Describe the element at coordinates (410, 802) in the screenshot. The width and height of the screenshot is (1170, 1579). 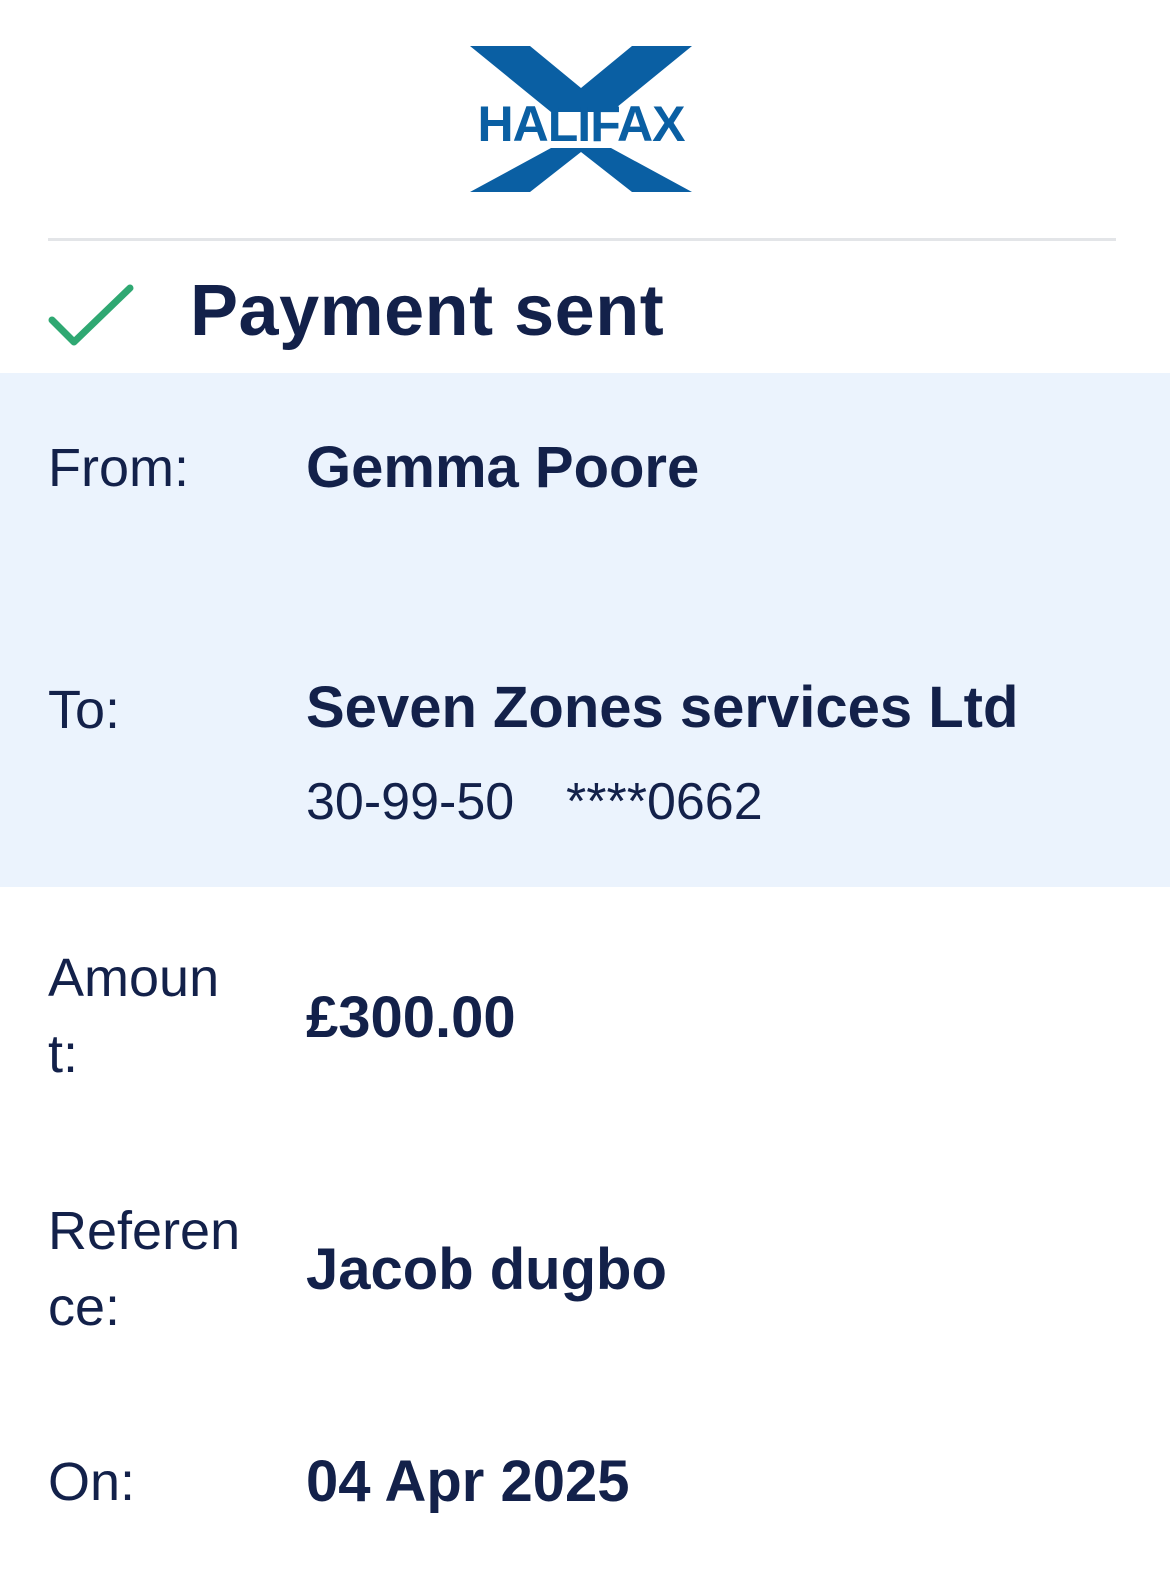
I see `sort-code: 30-99-50` at that location.